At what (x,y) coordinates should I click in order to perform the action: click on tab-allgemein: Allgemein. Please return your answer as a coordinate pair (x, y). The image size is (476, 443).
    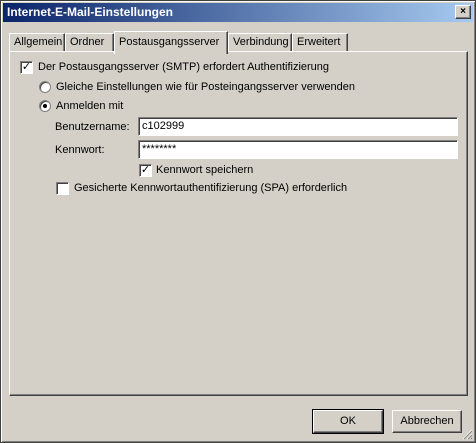
    Looking at the image, I should click on (37, 42).